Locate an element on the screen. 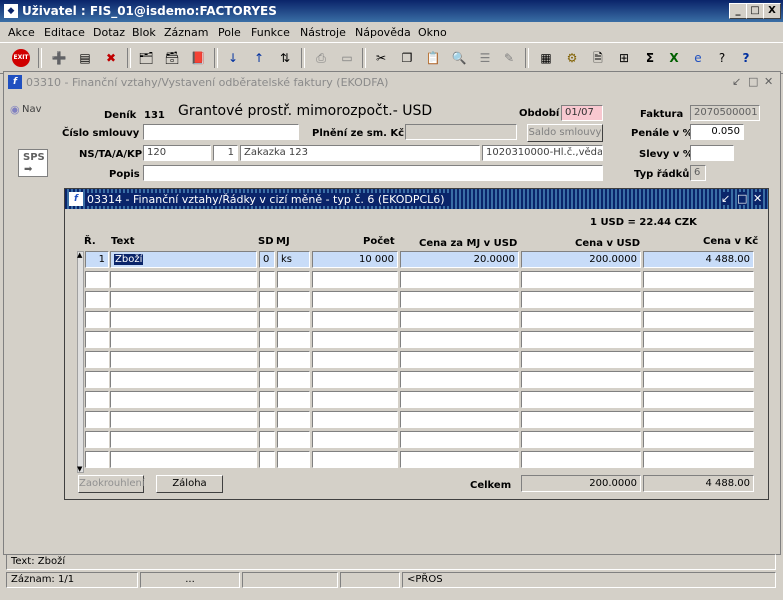 The image size is (783, 600). row-sd: 0 is located at coordinates (267, 259).